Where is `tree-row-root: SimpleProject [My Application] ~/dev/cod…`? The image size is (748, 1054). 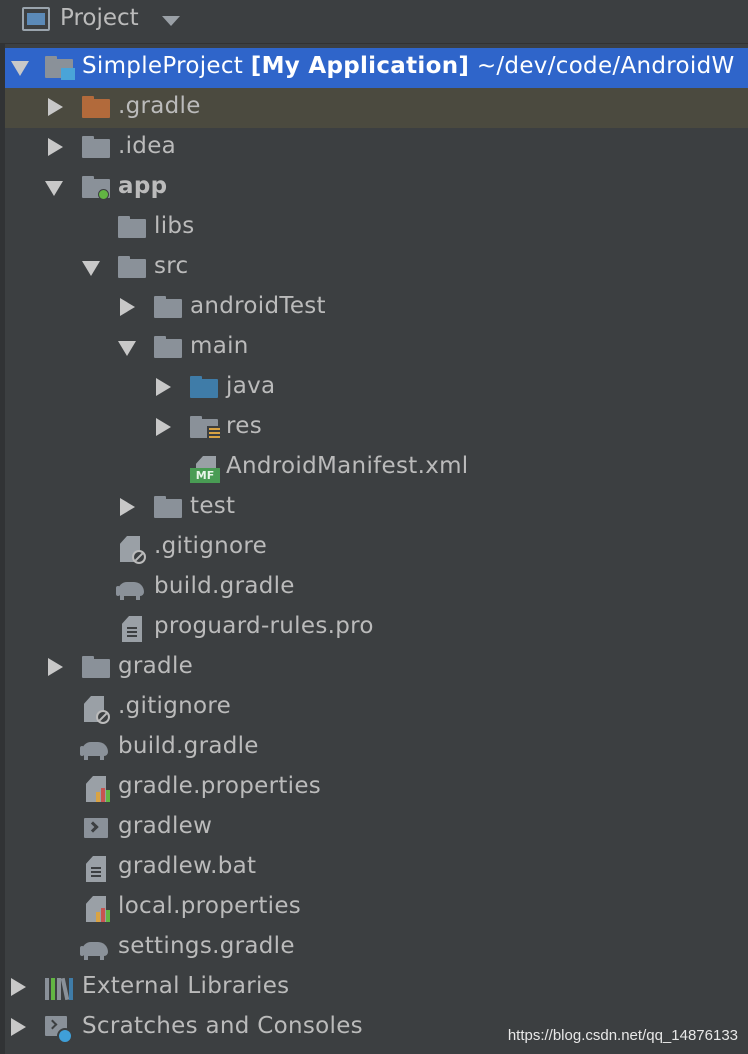
tree-row-root: SimpleProject [My Application] ~/dev/cod… is located at coordinates (376, 68).